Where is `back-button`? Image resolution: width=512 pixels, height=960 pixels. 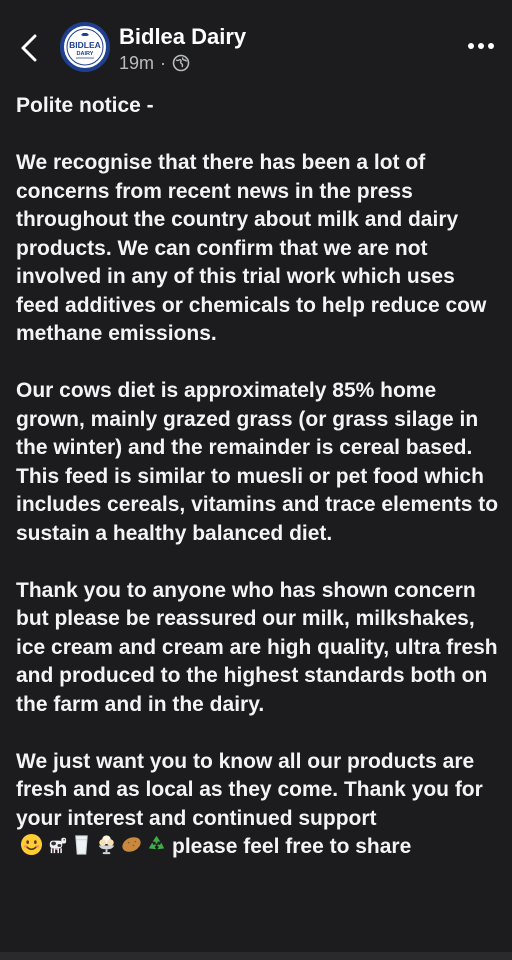
back-button is located at coordinates (30, 48).